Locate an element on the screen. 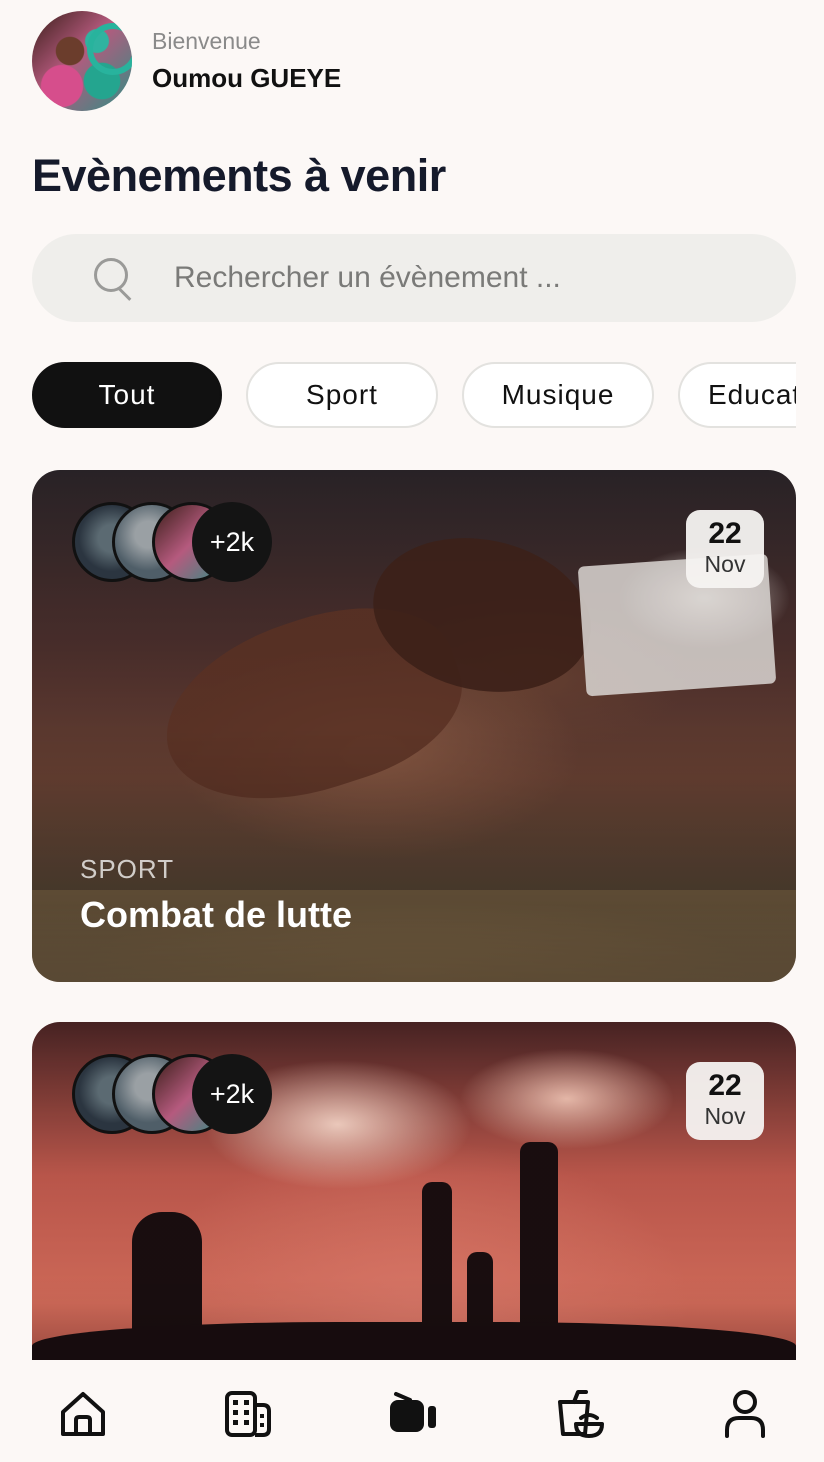  food-icon is located at coordinates (581, 1414).